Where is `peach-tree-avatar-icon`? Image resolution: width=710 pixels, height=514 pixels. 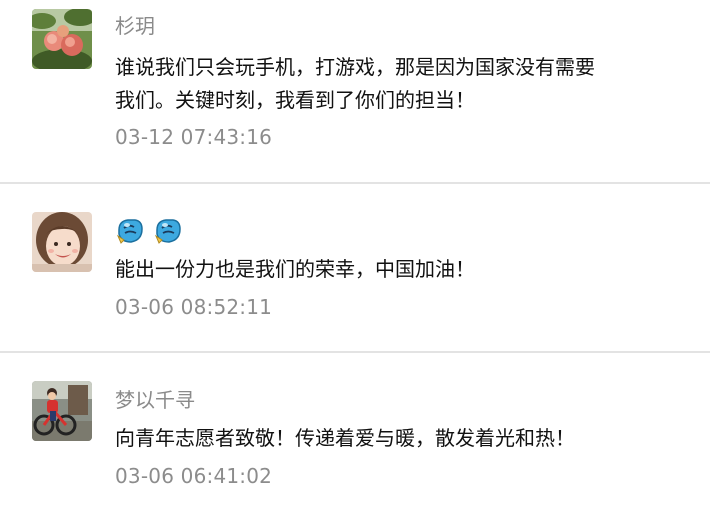
peach-tree-avatar-icon is located at coordinates (62, 39).